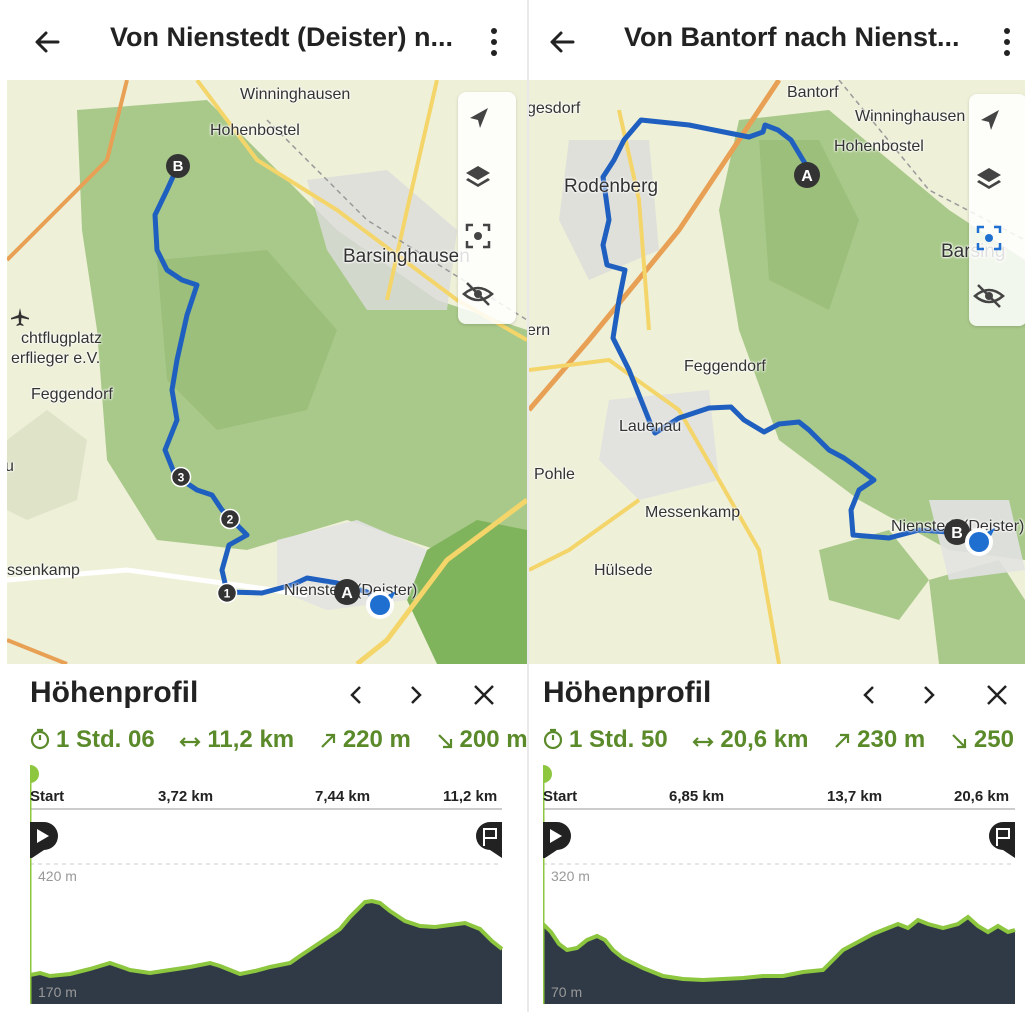 The height and width of the screenshot is (1012, 1025). What do you see at coordinates (650, 426) in the screenshot?
I see `place-label: Lauenau` at bounding box center [650, 426].